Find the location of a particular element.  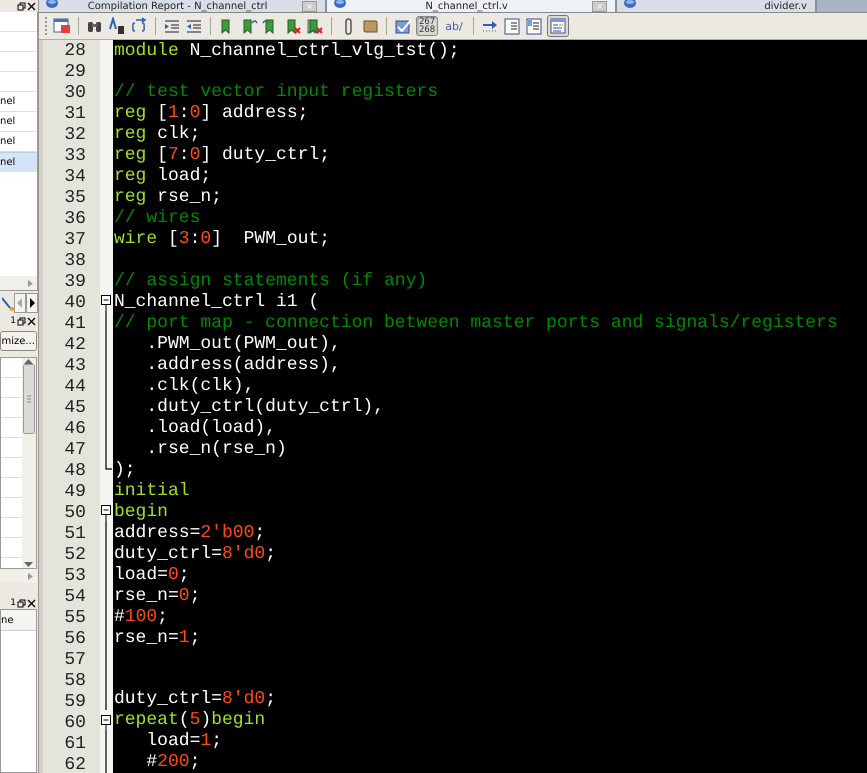

code-line: .duty_ctrl(duty_ctrl), is located at coordinates (265, 407).